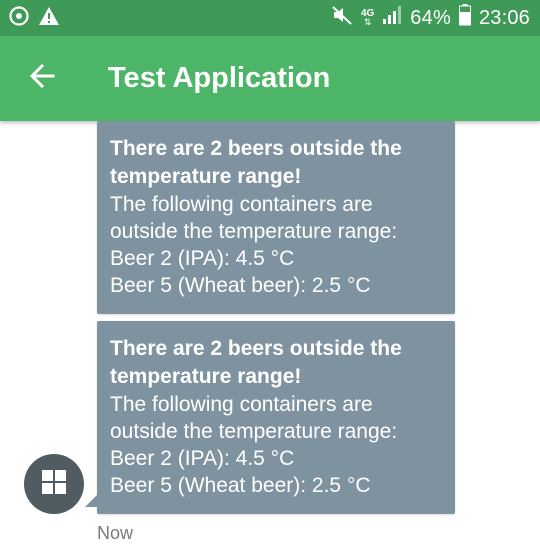  What do you see at coordinates (392, 18) in the screenshot?
I see `signal-icon` at bounding box center [392, 18].